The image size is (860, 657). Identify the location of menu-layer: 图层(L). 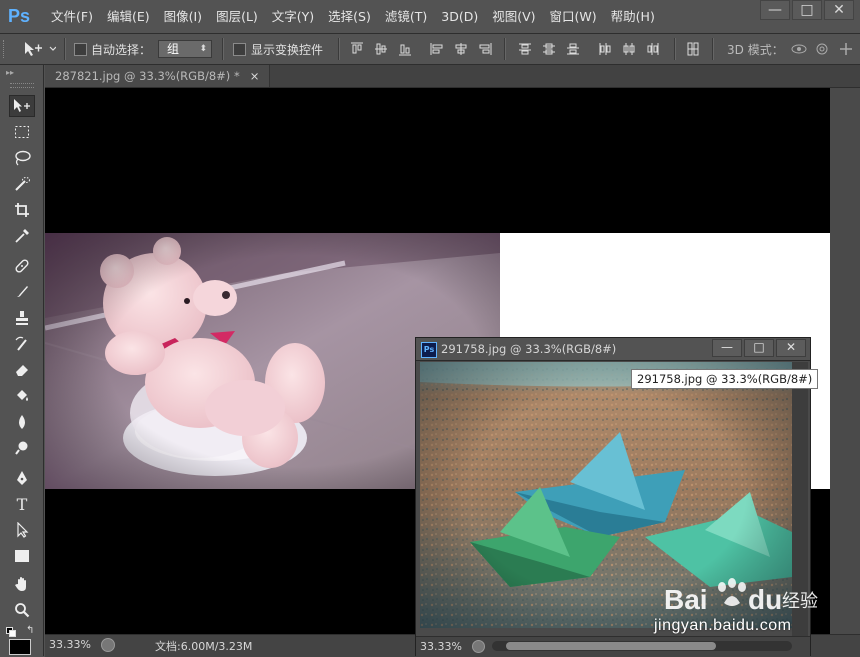
(237, 16).